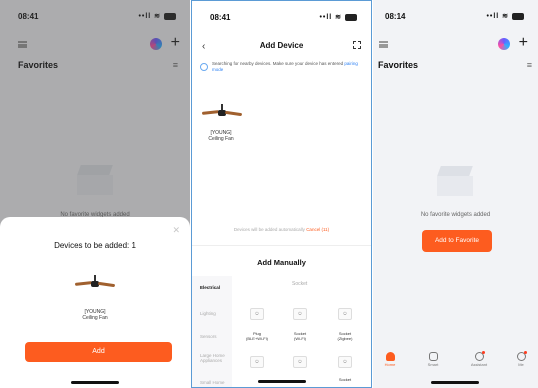 The width and height of the screenshot is (538, 388). I want to click on favorites-edit-icon: ≡, so click(529, 65).